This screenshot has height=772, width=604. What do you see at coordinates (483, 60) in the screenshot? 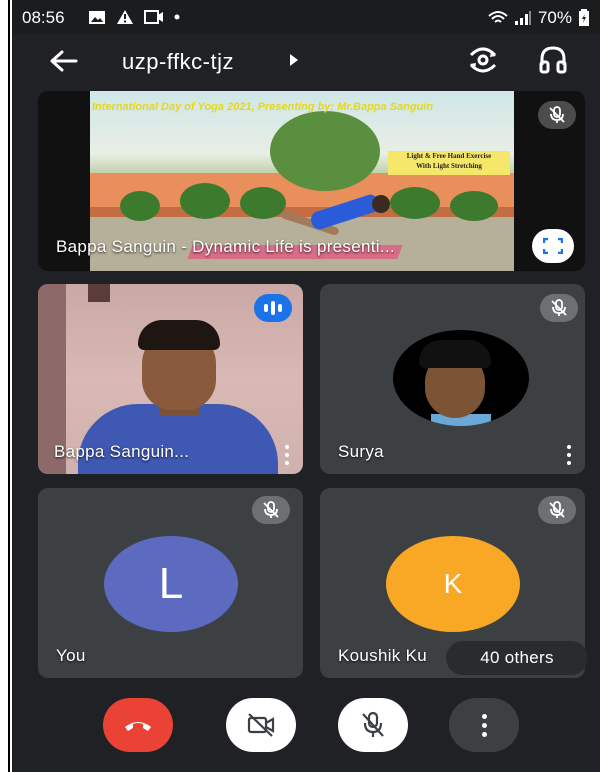
I see `switch-camera-icon` at bounding box center [483, 60].